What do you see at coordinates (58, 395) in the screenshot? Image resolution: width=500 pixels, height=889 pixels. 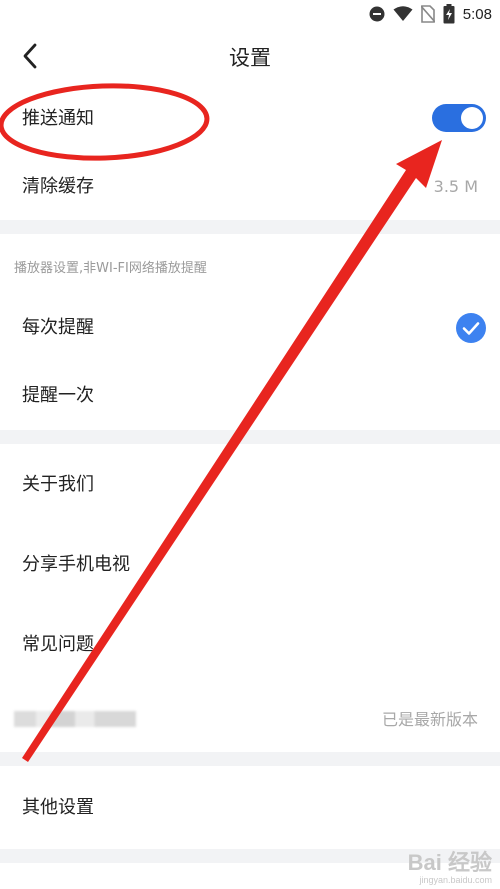 I see `option-once-label: 提醒一次` at bounding box center [58, 395].